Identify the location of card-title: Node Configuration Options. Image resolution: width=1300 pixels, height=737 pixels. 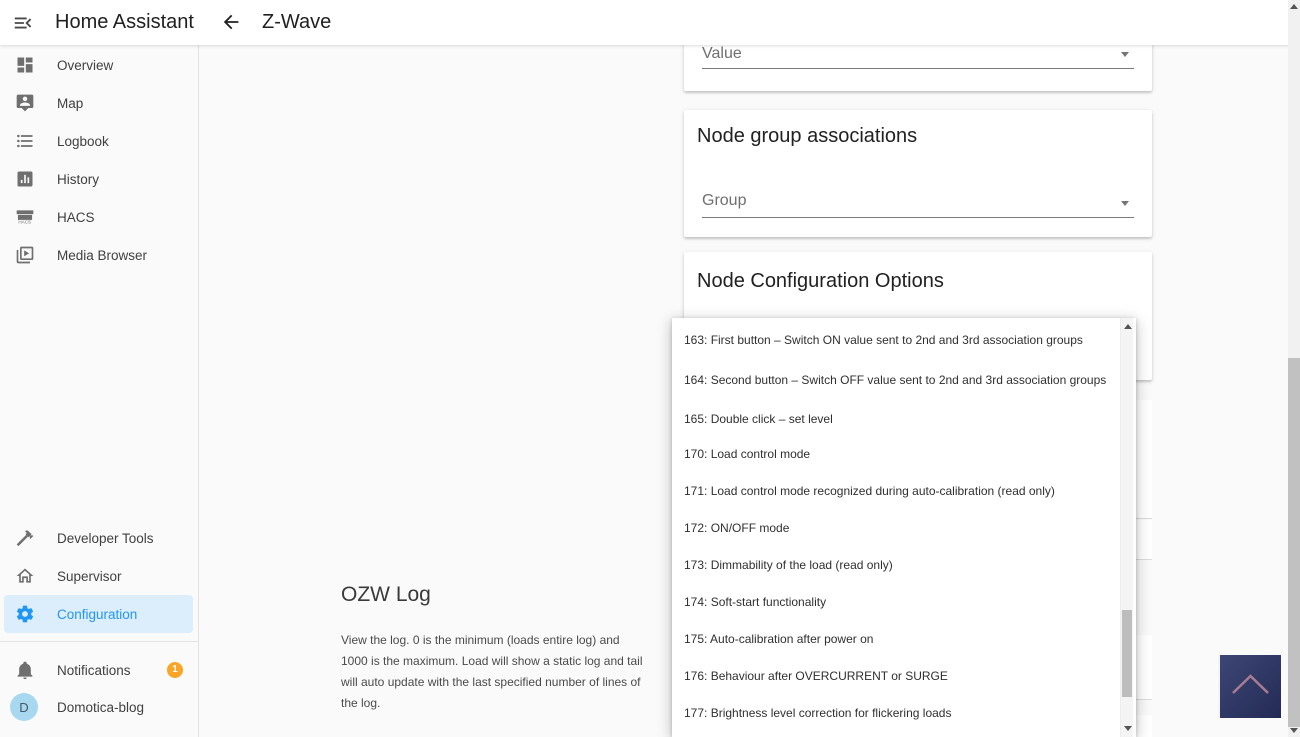
(820, 281).